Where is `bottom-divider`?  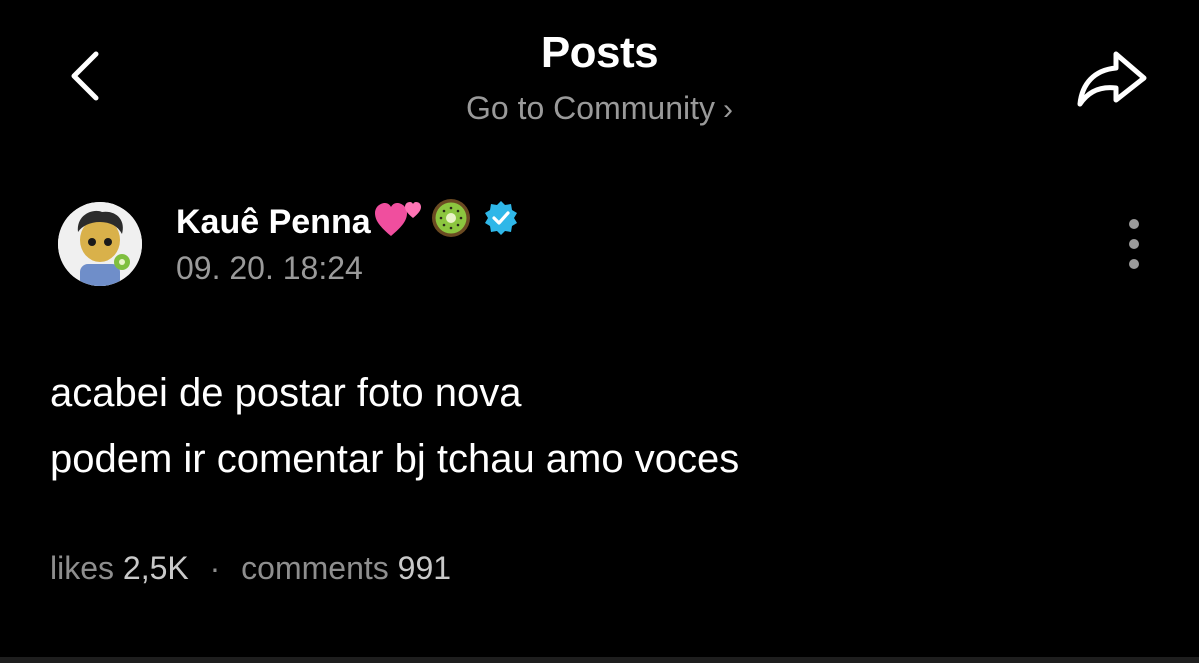
bottom-divider is located at coordinates (599, 660).